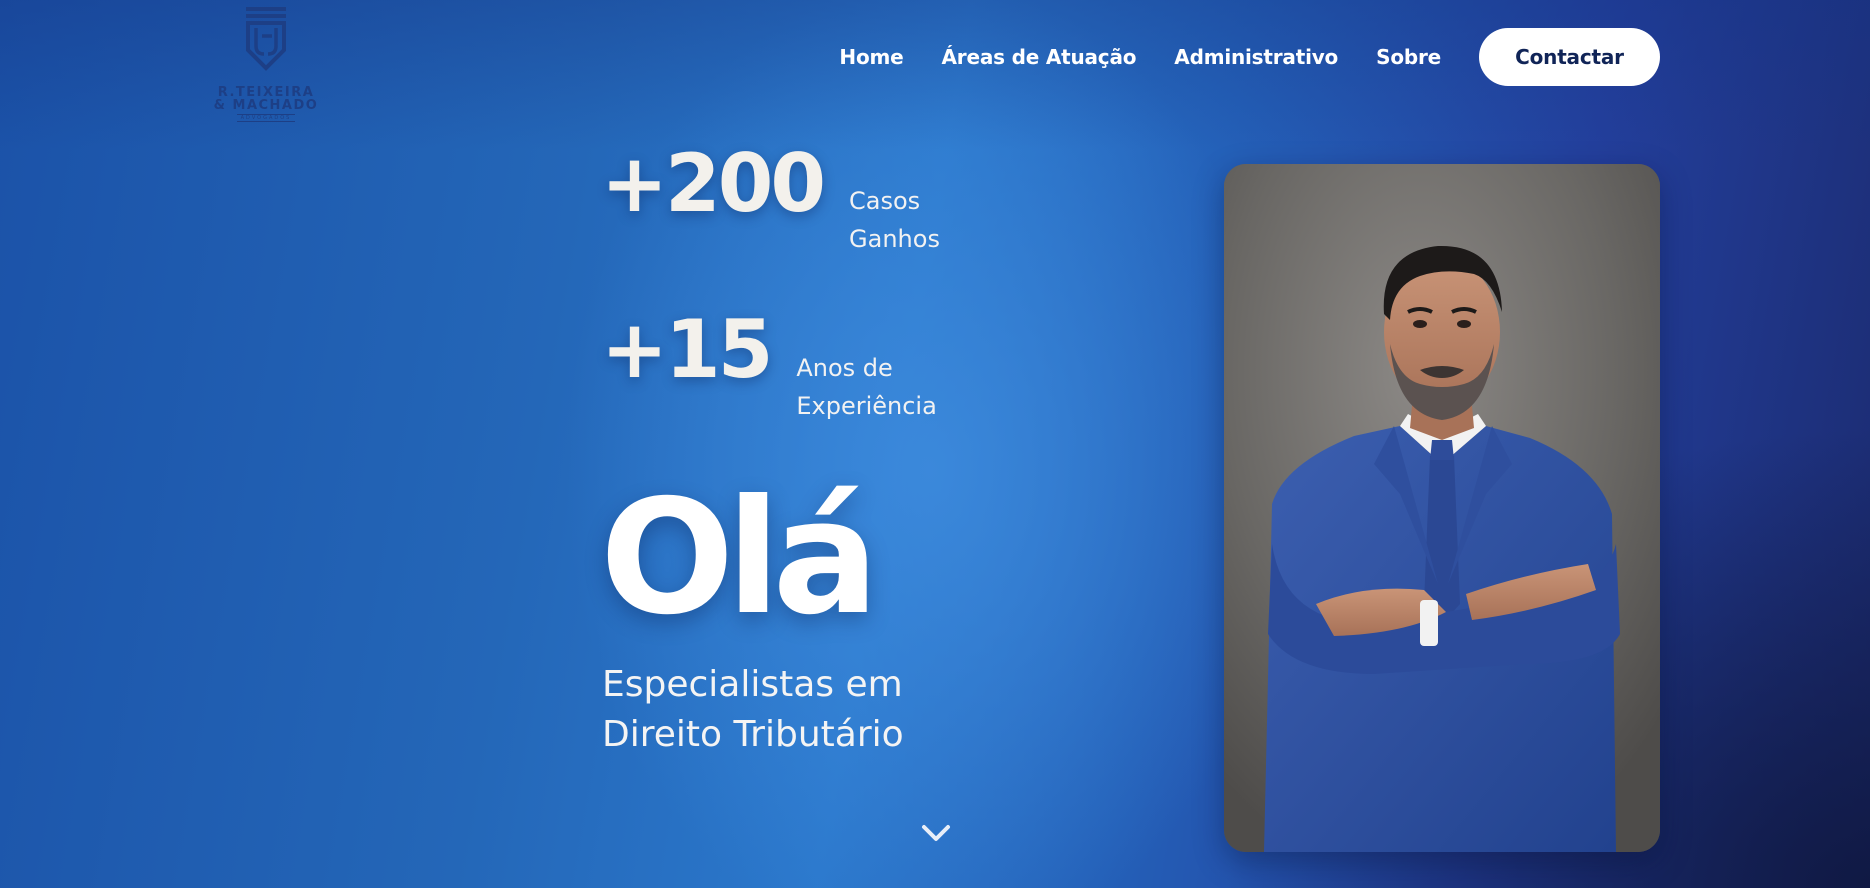  Describe the element at coordinates (739, 558) in the screenshot. I see `hero-greeting: Olá` at that location.